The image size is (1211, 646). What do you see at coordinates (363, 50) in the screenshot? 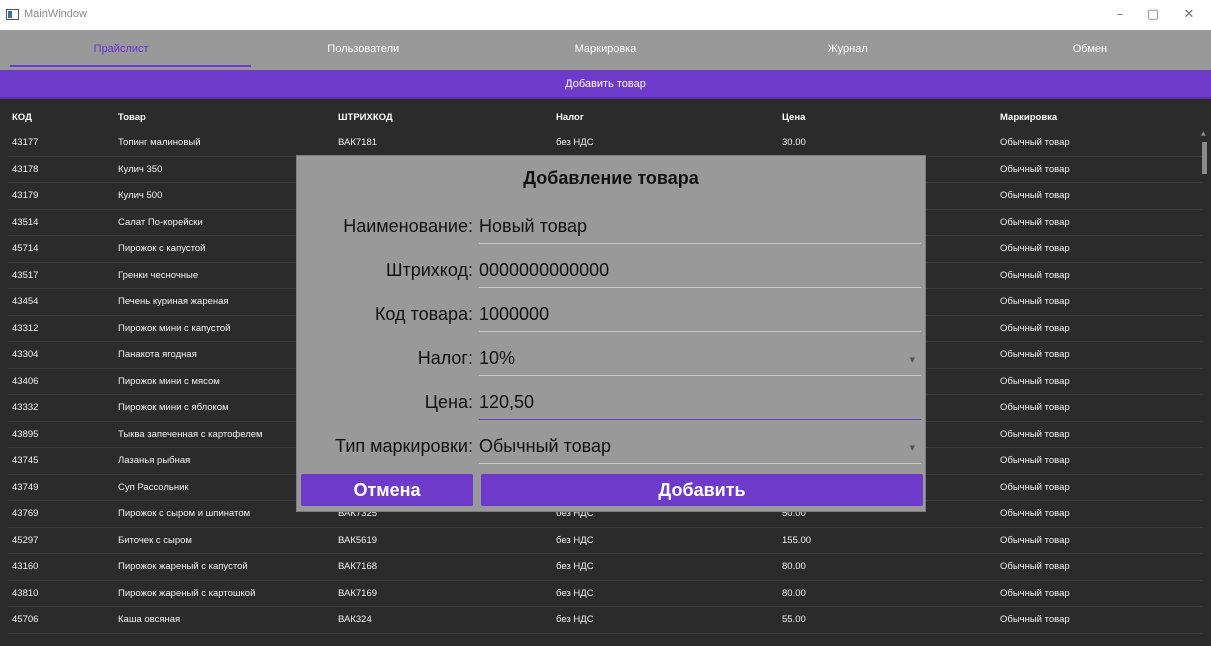
I see `tab-users: Пользователи` at bounding box center [363, 50].